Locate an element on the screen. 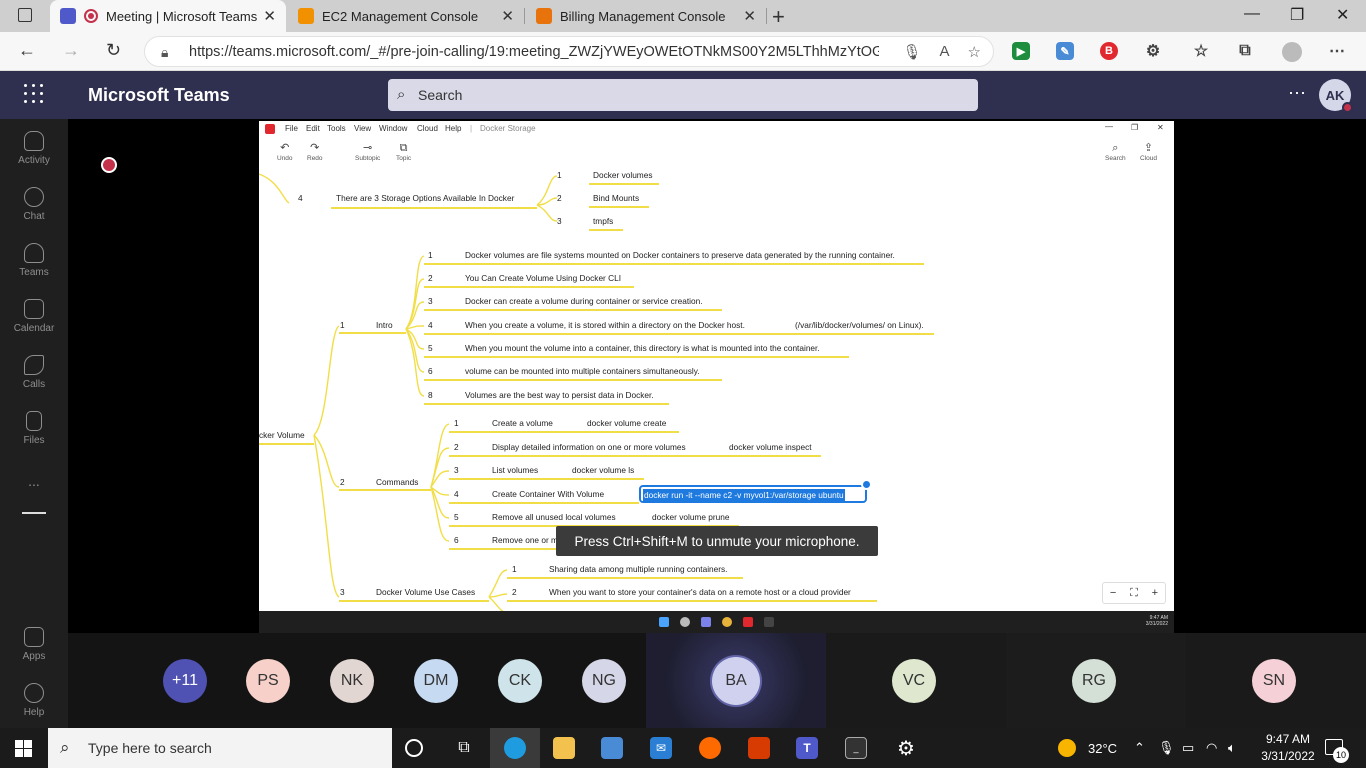 The image size is (1366, 768). profile-icon is located at coordinates (1292, 52).